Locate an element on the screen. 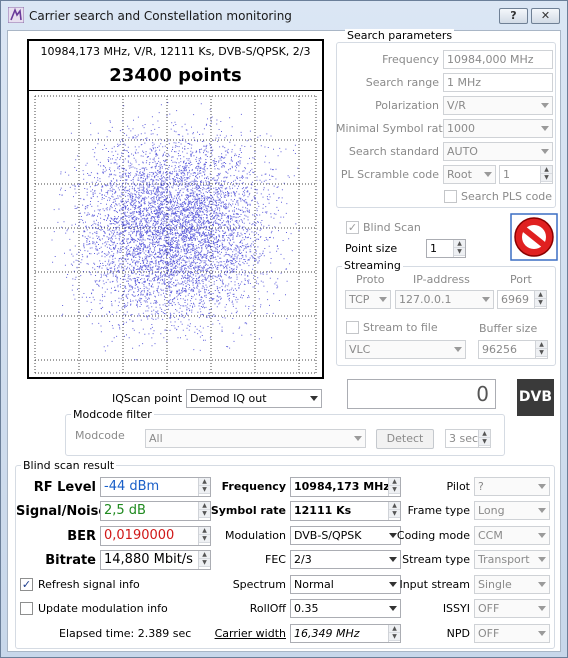 The width and height of the screenshot is (568, 658). modulation-select: DVB-S/QPSK is located at coordinates (345, 535).